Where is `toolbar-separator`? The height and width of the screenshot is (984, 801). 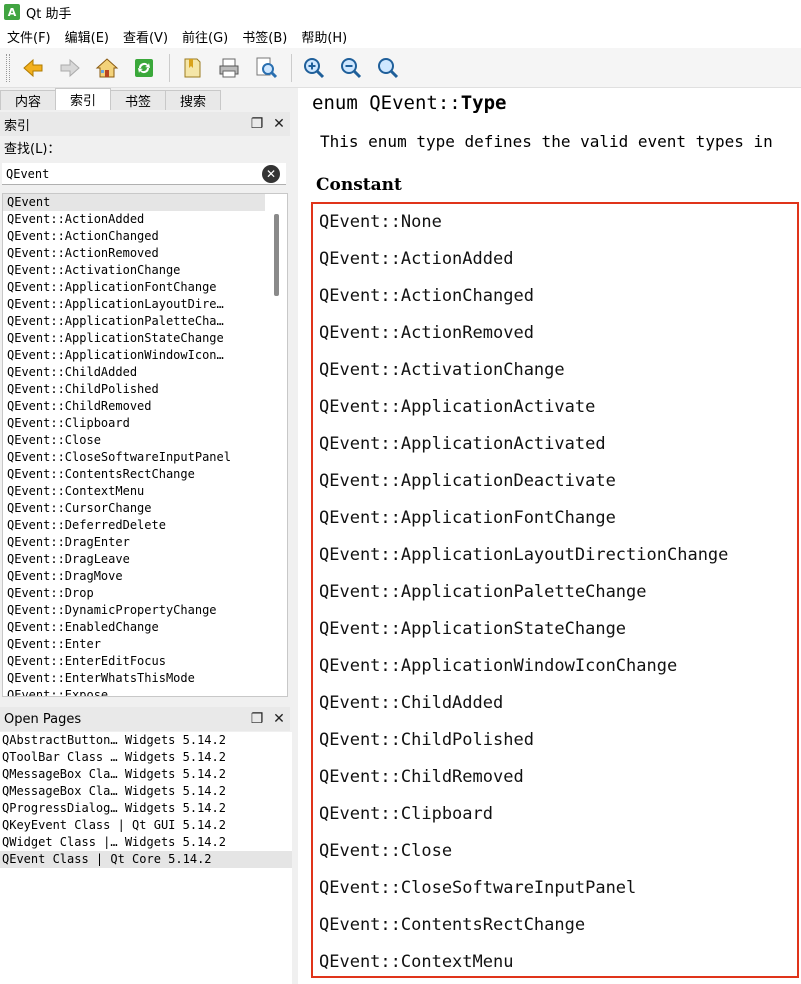 toolbar-separator is located at coordinates (169, 67).